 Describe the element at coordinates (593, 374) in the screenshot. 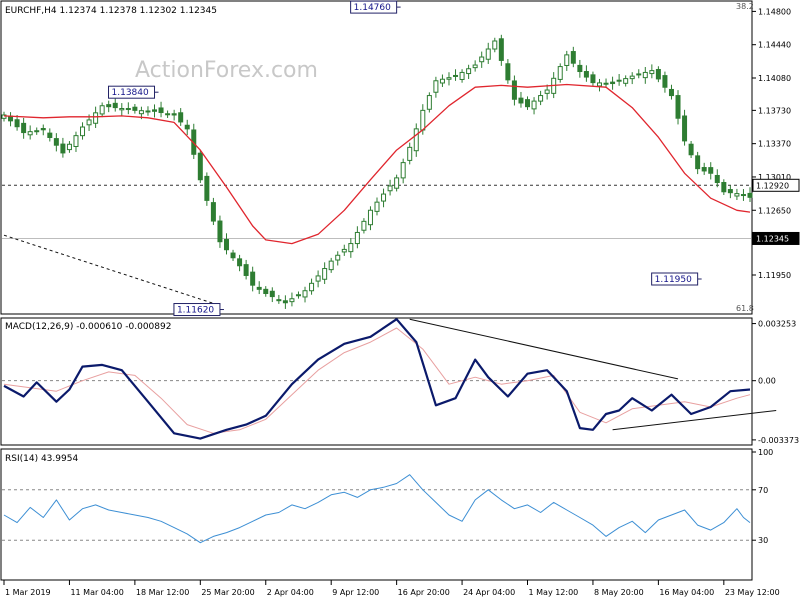

I see `macd-trendlines` at that location.